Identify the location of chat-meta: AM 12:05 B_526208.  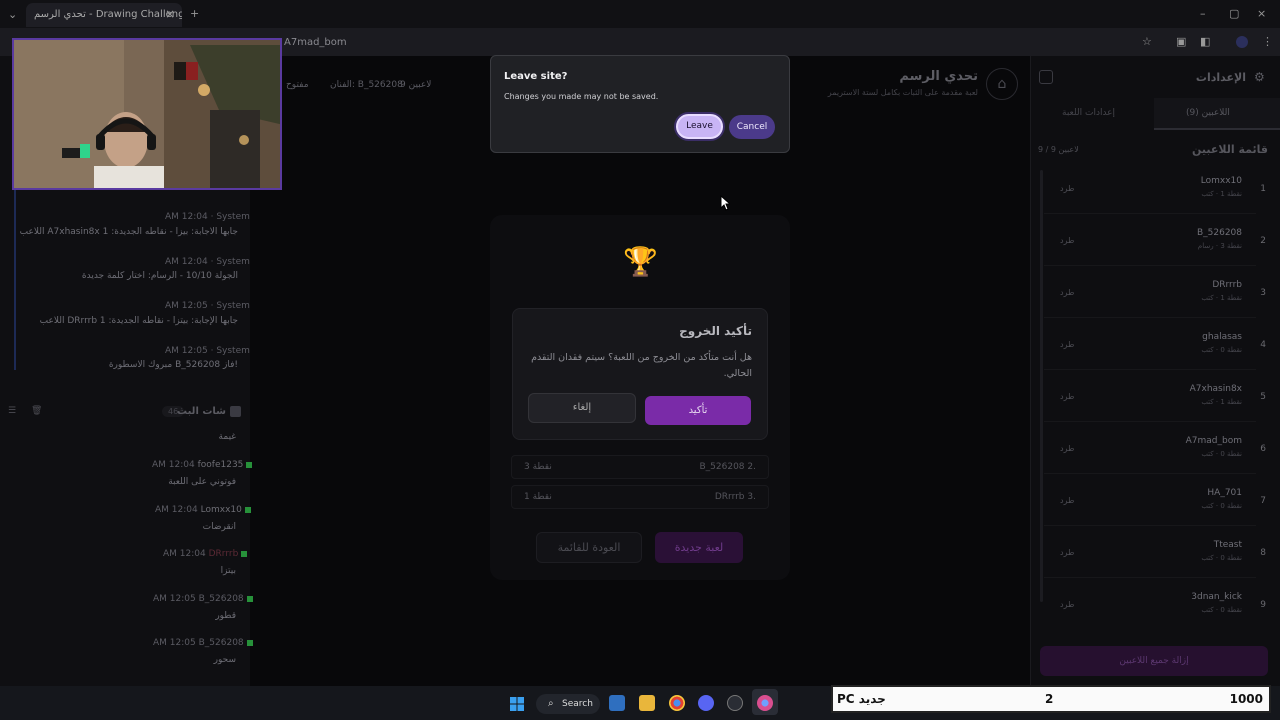
(203, 599).